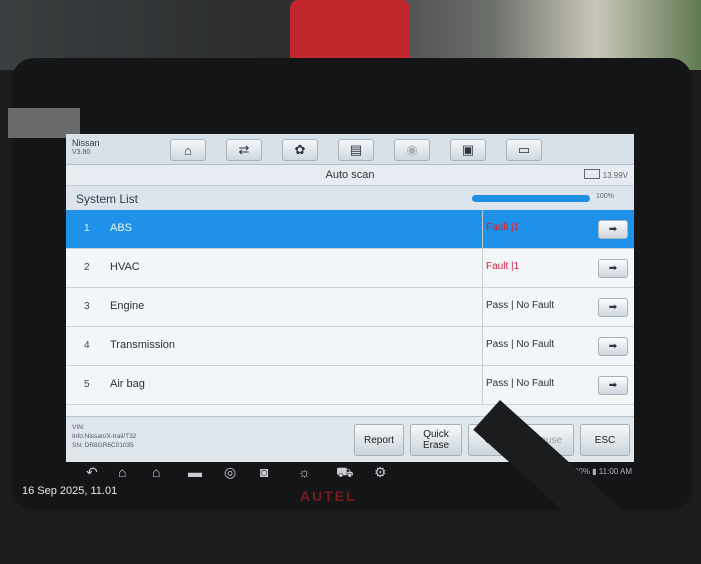  I want to click on system-row: 5 Air bag Pass | No Fault ➡, so click(350, 385).